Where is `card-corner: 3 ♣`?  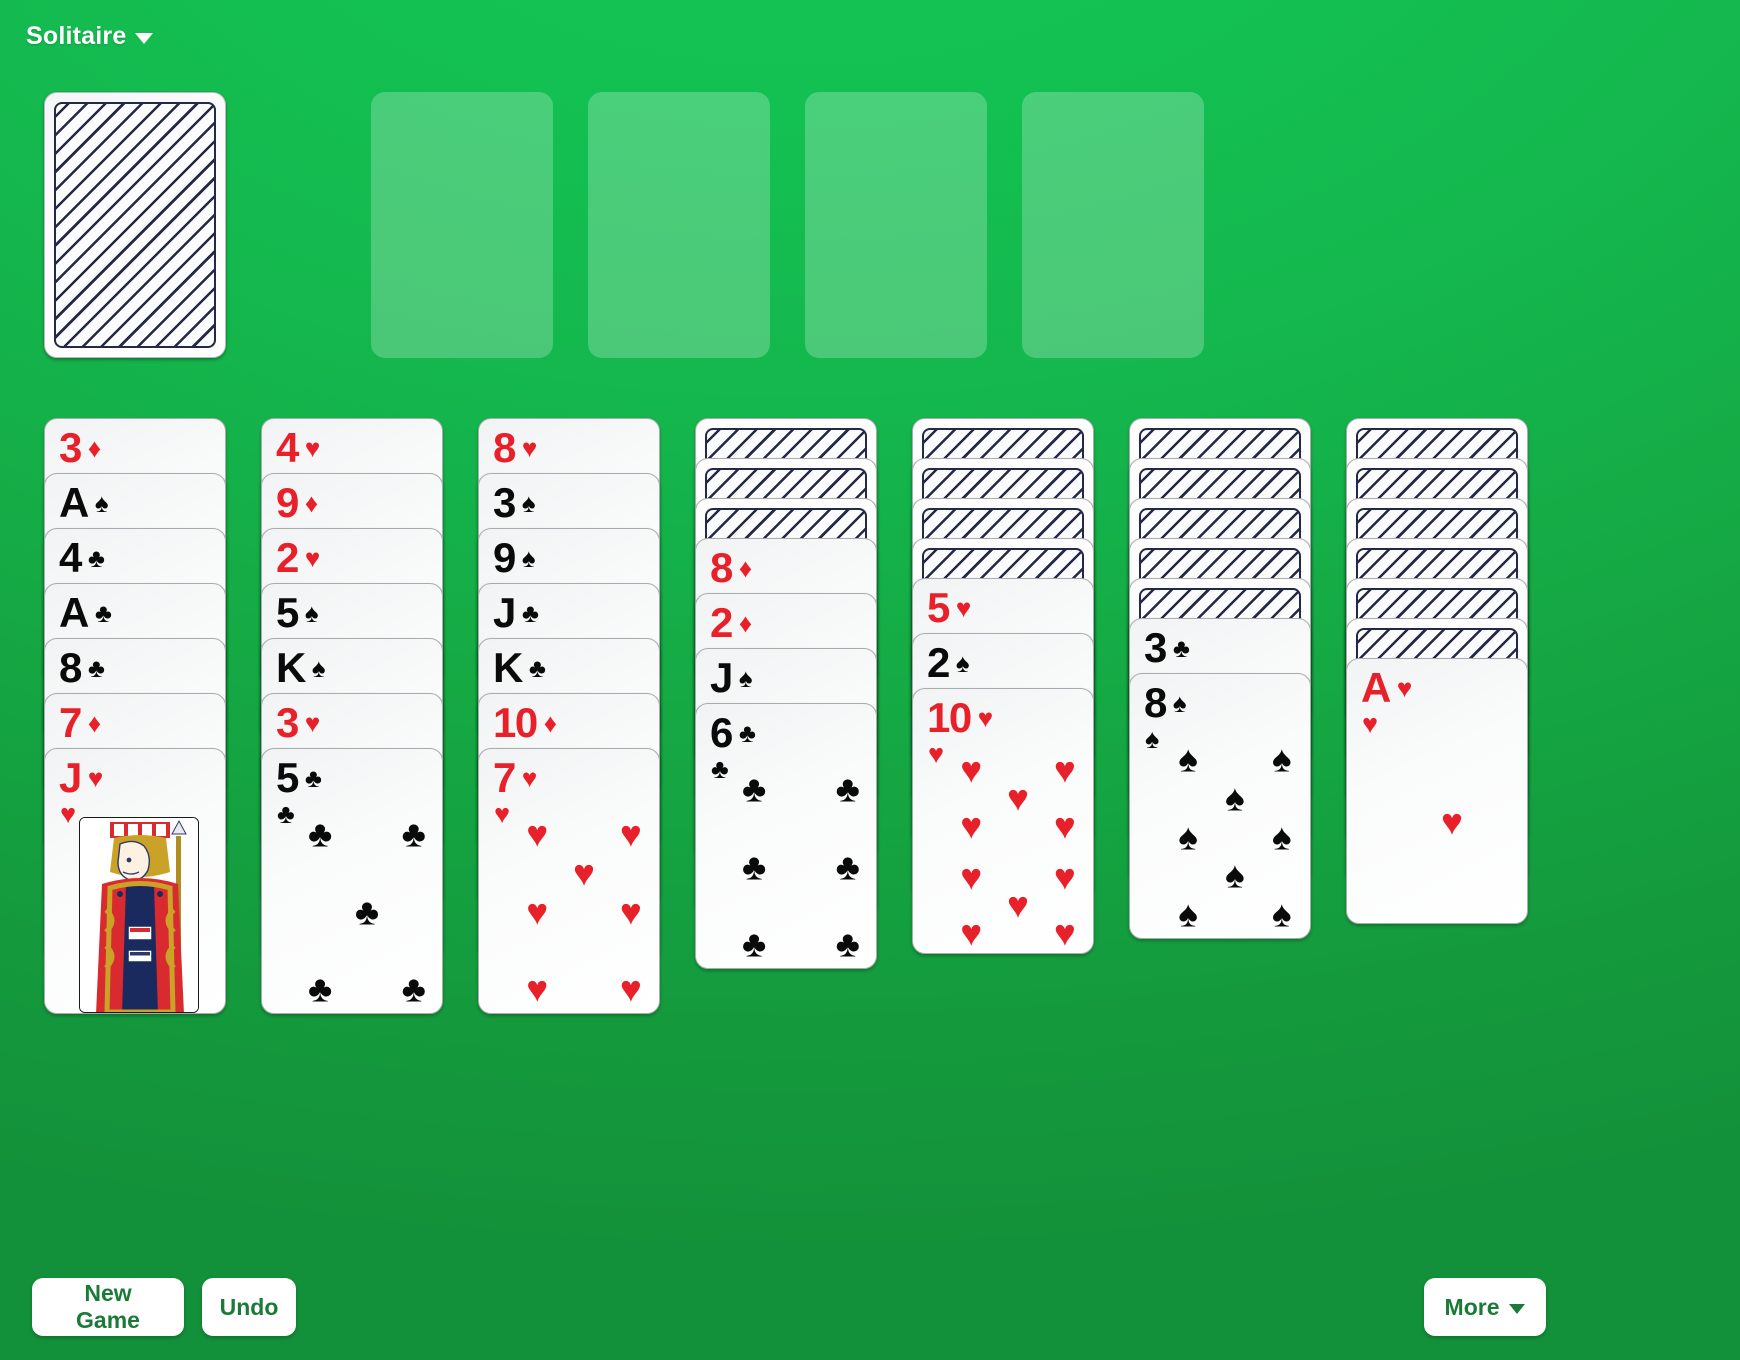
card-corner: 3 ♣ is located at coordinates (1167, 648).